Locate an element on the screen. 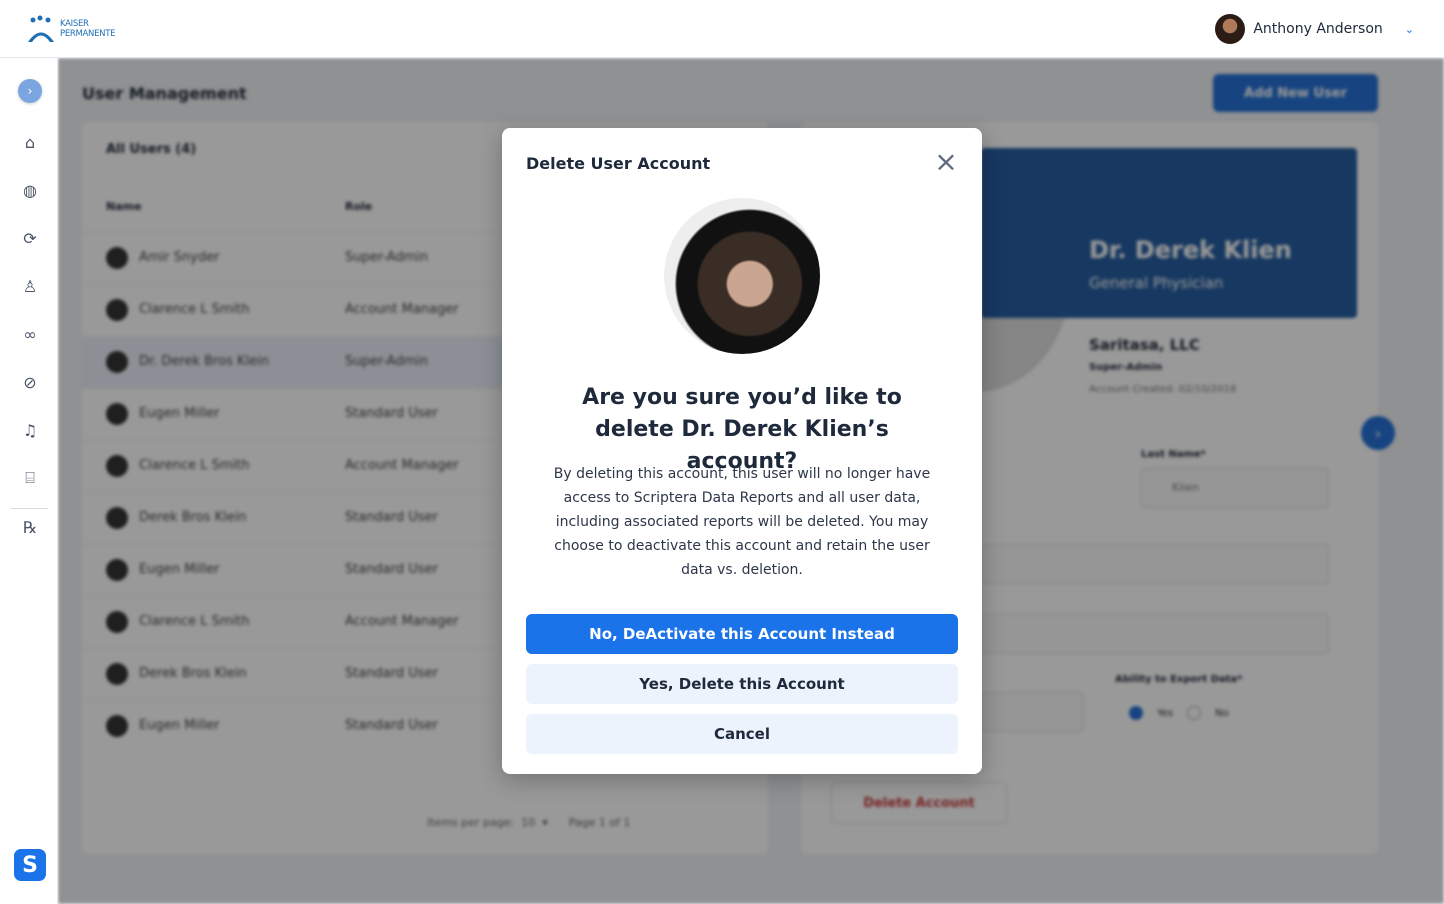 This screenshot has width=1444, height=904. profile-name: Dr. Derek Klien is located at coordinates (1190, 250).